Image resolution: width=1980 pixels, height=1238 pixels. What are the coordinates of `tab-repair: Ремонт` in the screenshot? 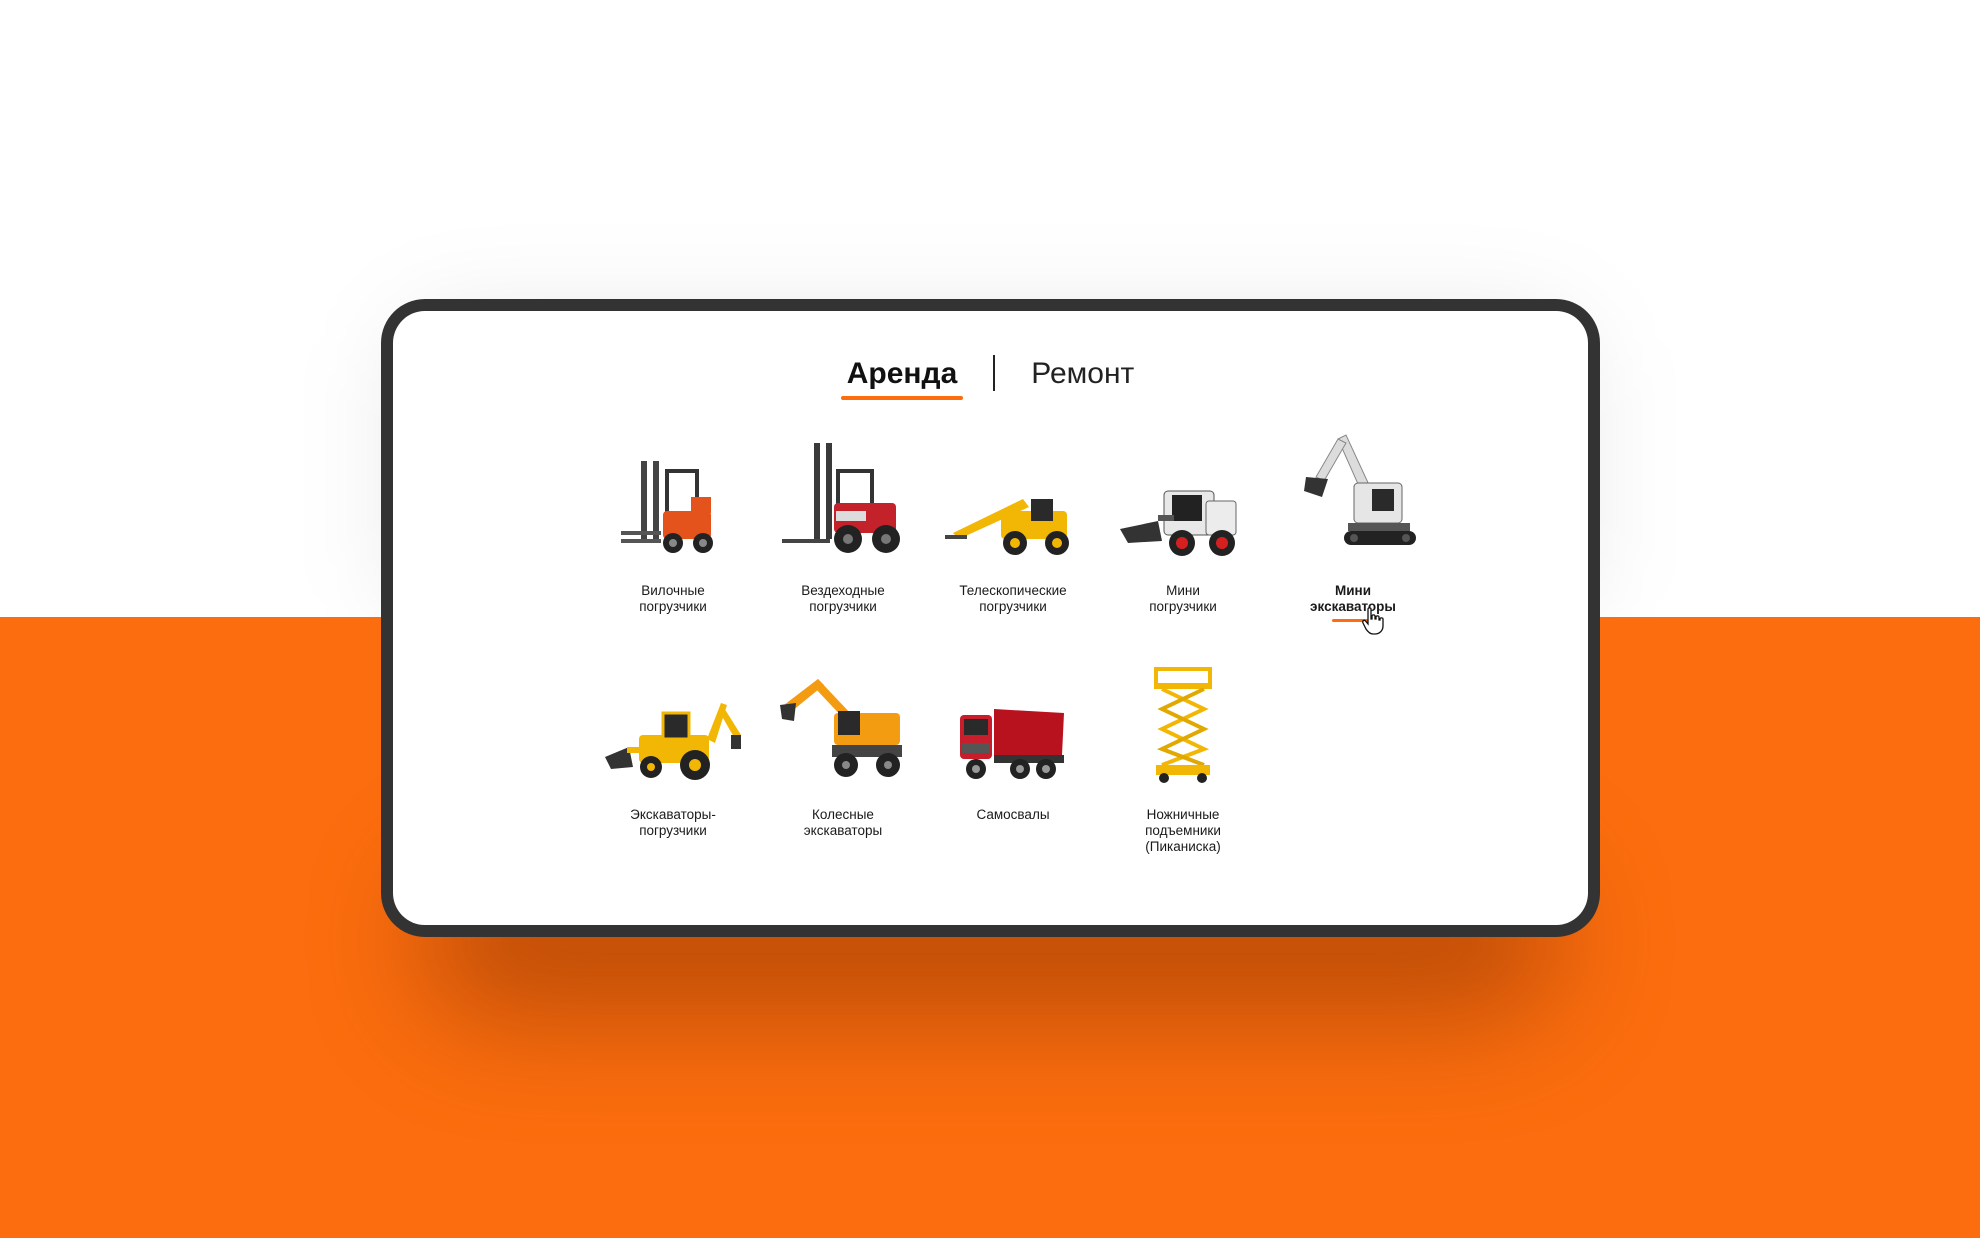 It's located at (1082, 373).